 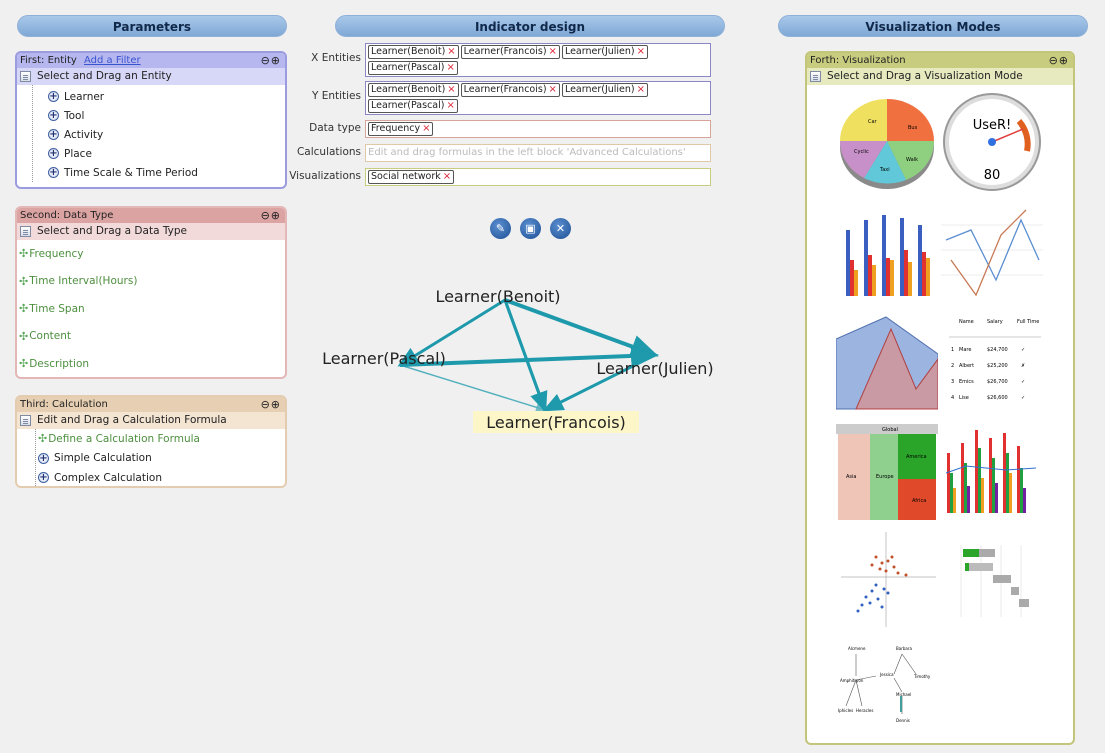 What do you see at coordinates (151, 282) in the screenshot?
I see `data-type-time-interval: ✣ Time Interval(Hours)` at bounding box center [151, 282].